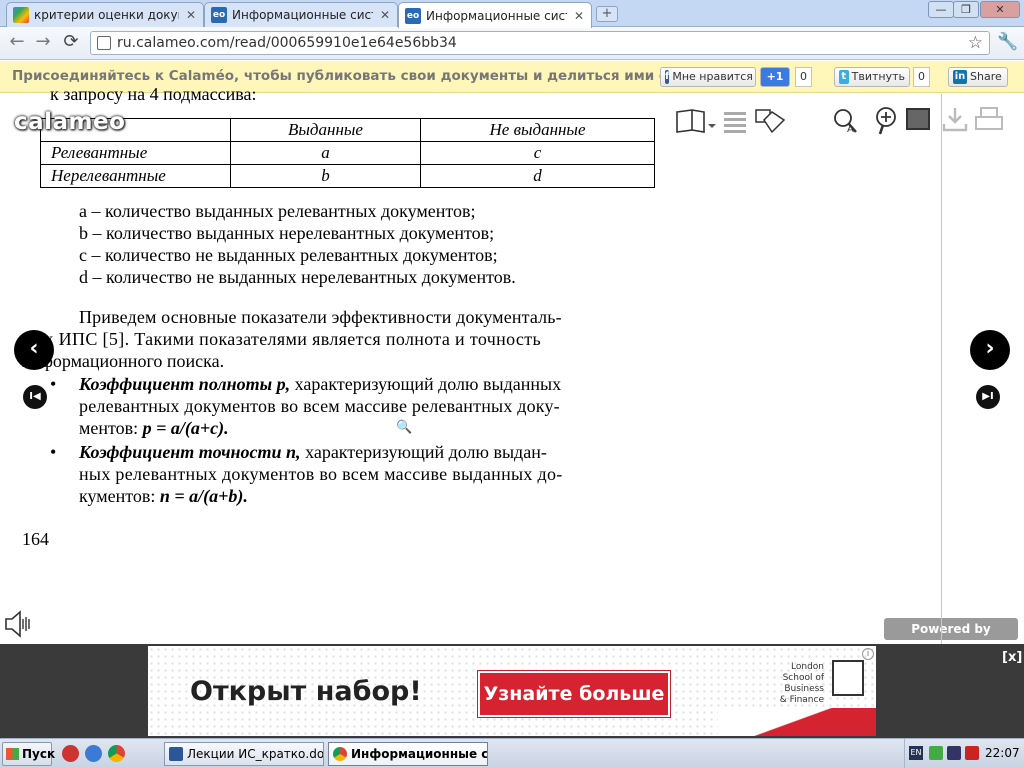 The width and height of the screenshot is (1024, 768). Describe the element at coordinates (105, 14) in the screenshot. I see `tab-criteria: критерии оценки документа ✕` at that location.